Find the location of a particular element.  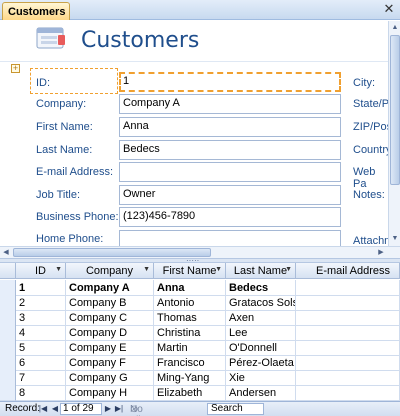

last-name-label: Last Name: is located at coordinates (64, 150).